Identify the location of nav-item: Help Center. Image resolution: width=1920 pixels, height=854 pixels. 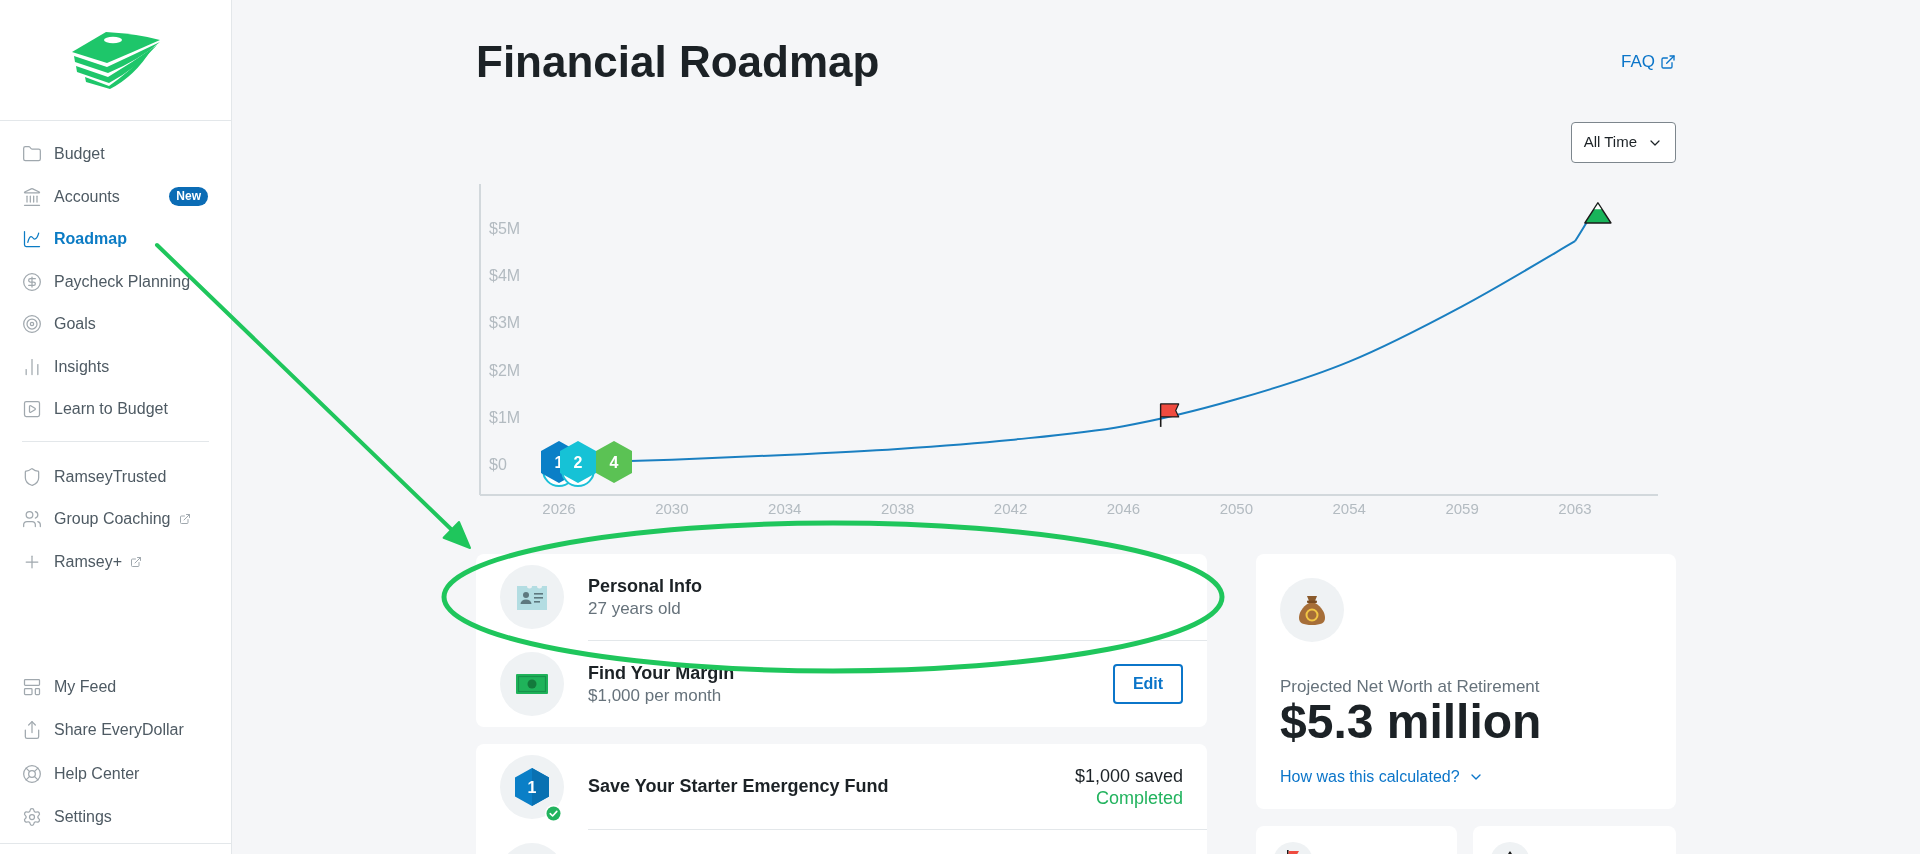
(81, 773).